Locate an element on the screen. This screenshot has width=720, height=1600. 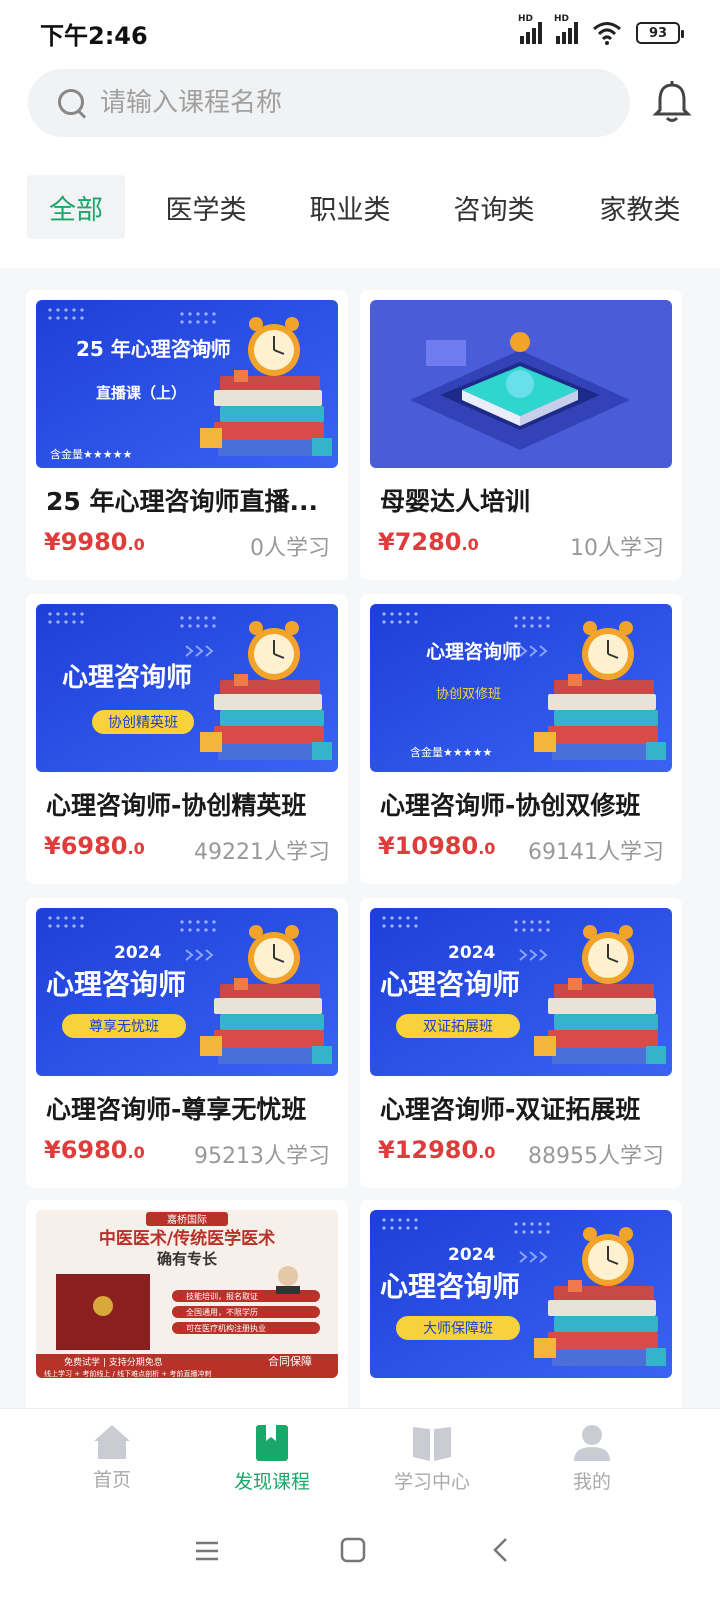
nav-mine: 我的 is located at coordinates (592, 1458).